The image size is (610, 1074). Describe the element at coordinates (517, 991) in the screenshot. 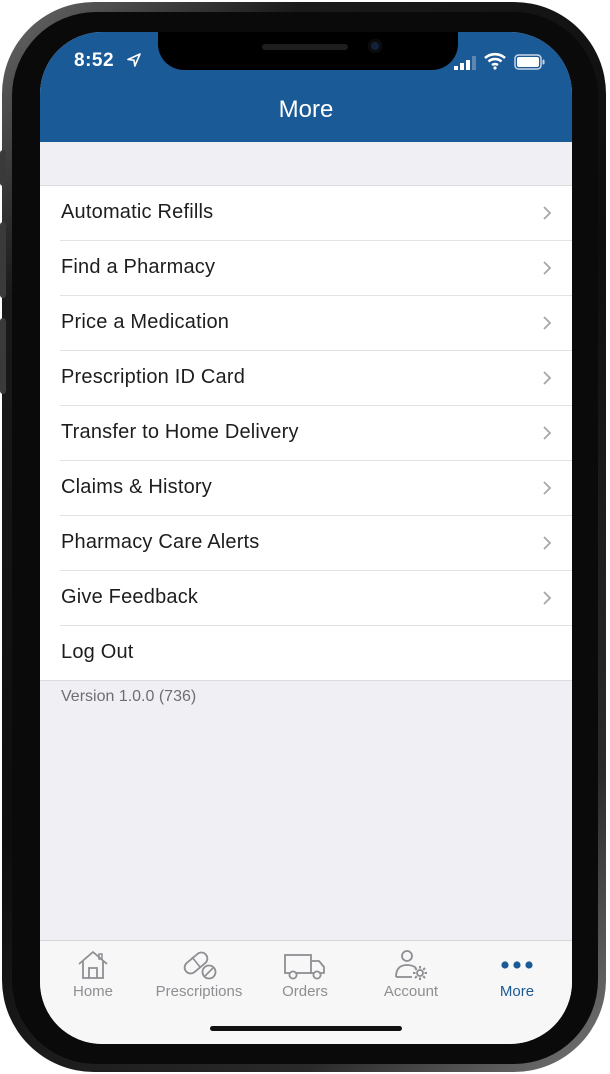

I see `tab-label: More` at that location.